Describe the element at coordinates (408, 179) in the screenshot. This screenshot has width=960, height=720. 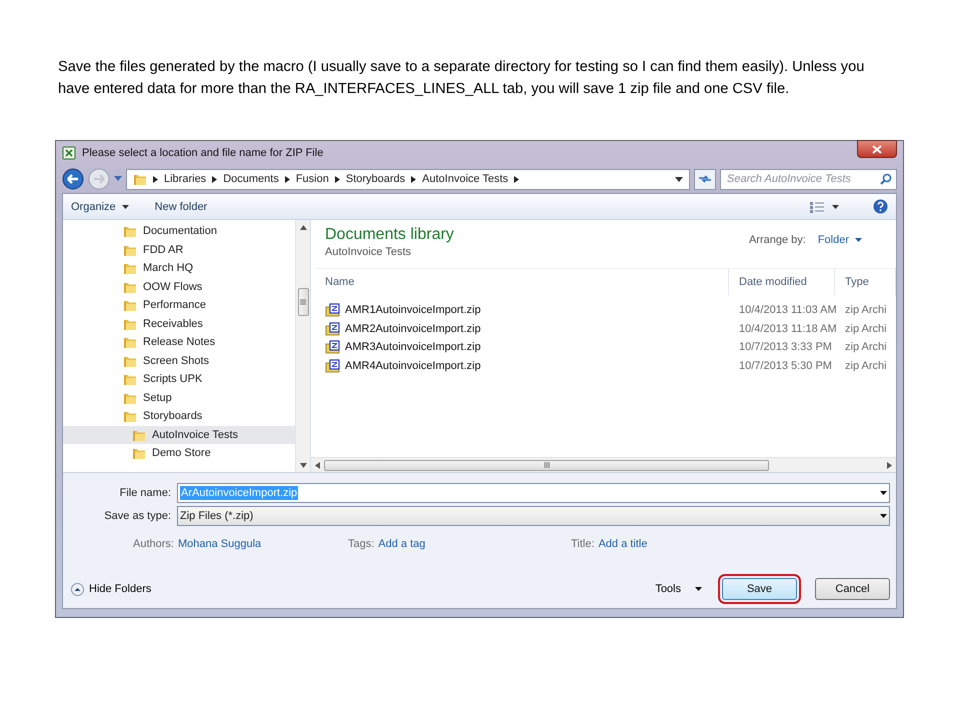
I see `address-bar: Libraries Documents Fusion Storyboards AutoInvoice Tests` at that location.